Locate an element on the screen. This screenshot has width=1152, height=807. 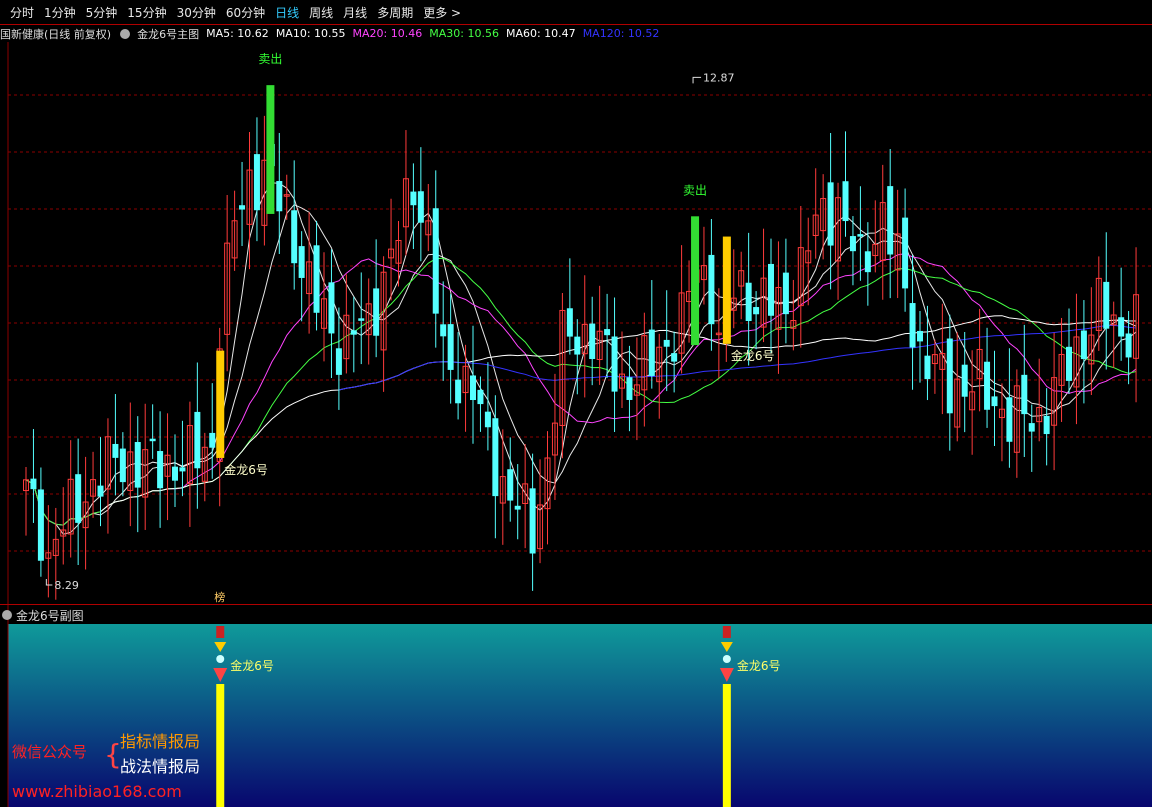
stock-title: 国新健康(日线 前复权) is located at coordinates (56, 34).